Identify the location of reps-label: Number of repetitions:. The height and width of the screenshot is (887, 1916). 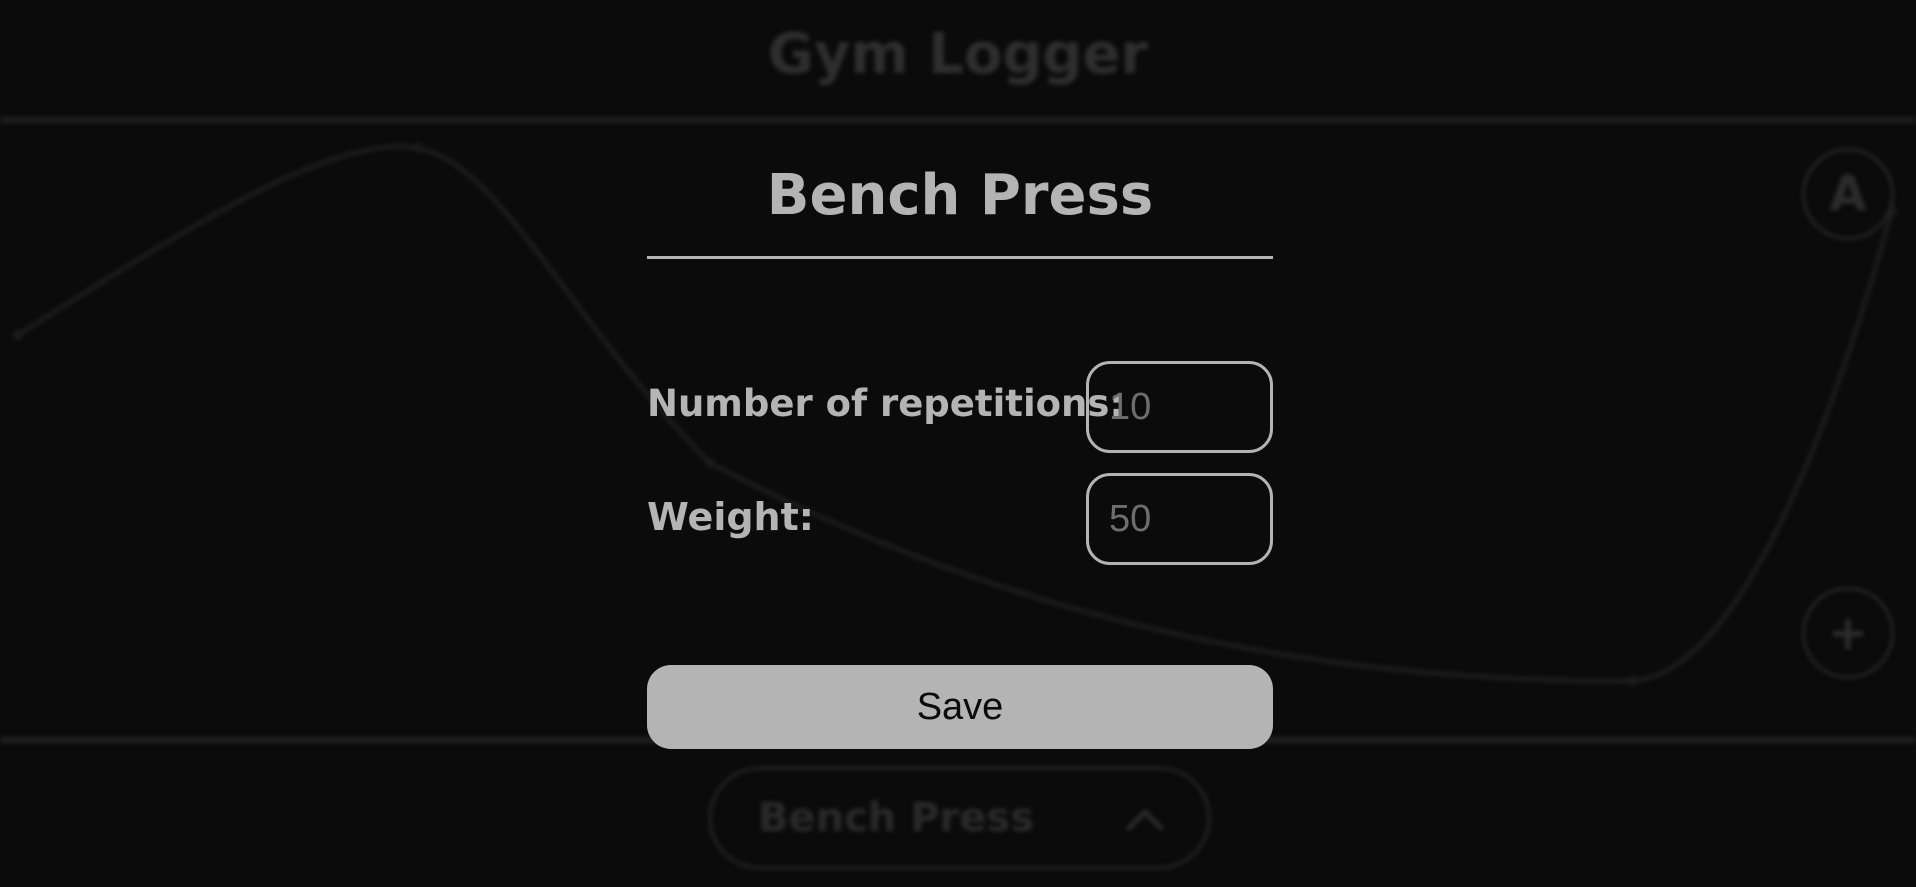
(886, 403).